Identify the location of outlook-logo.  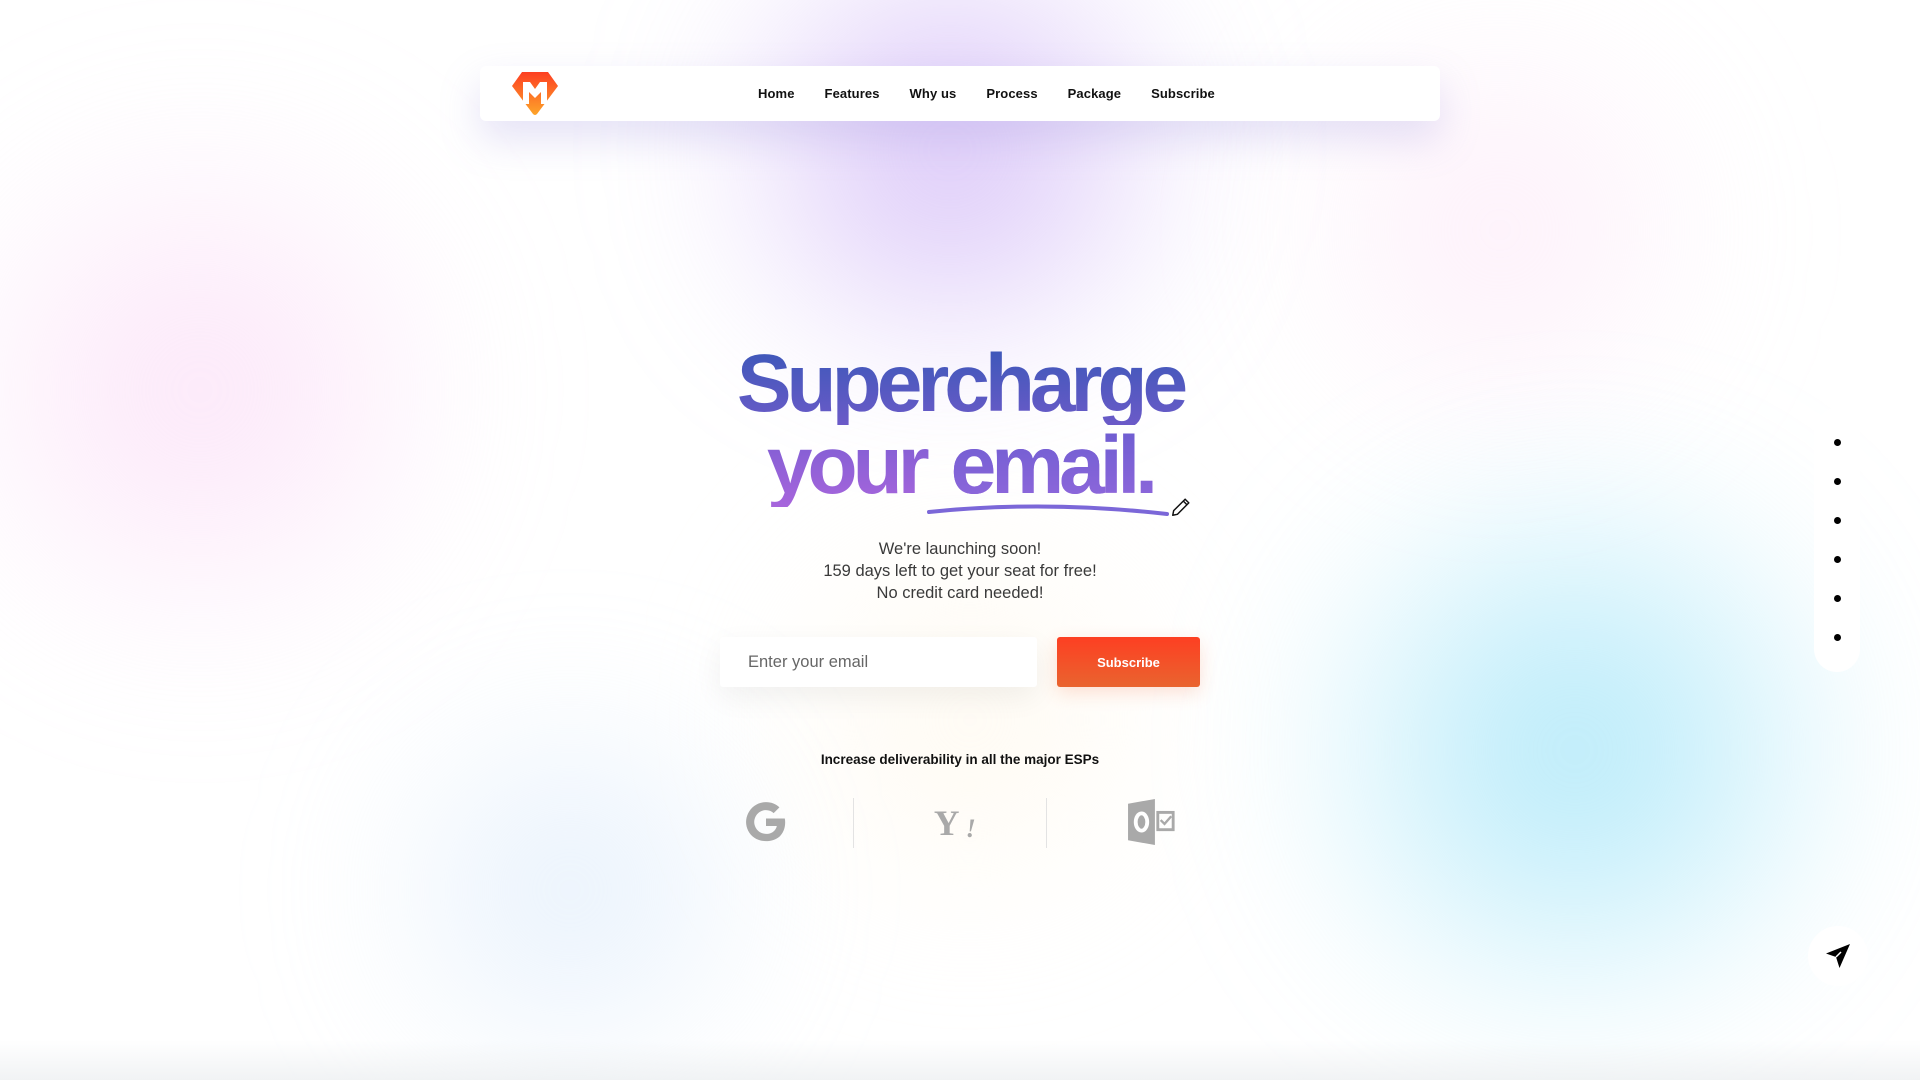
(1153, 822).